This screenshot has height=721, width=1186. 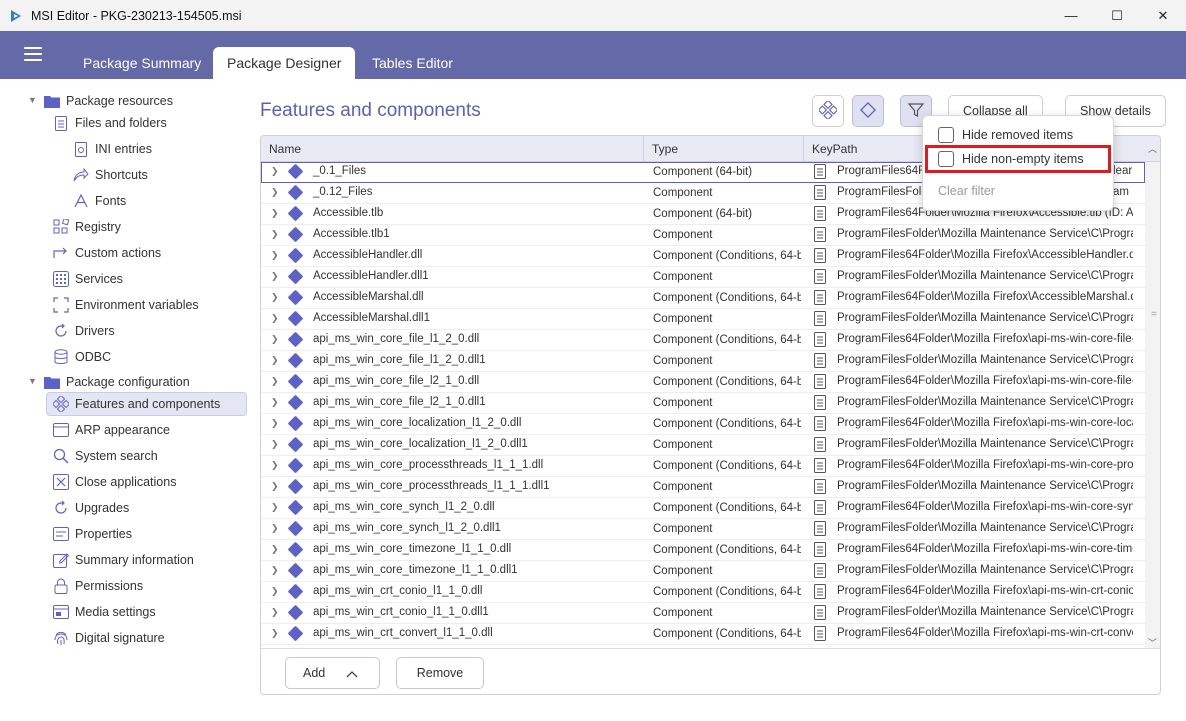 I want to click on row-name: _0.12_Files, so click(x=343, y=192).